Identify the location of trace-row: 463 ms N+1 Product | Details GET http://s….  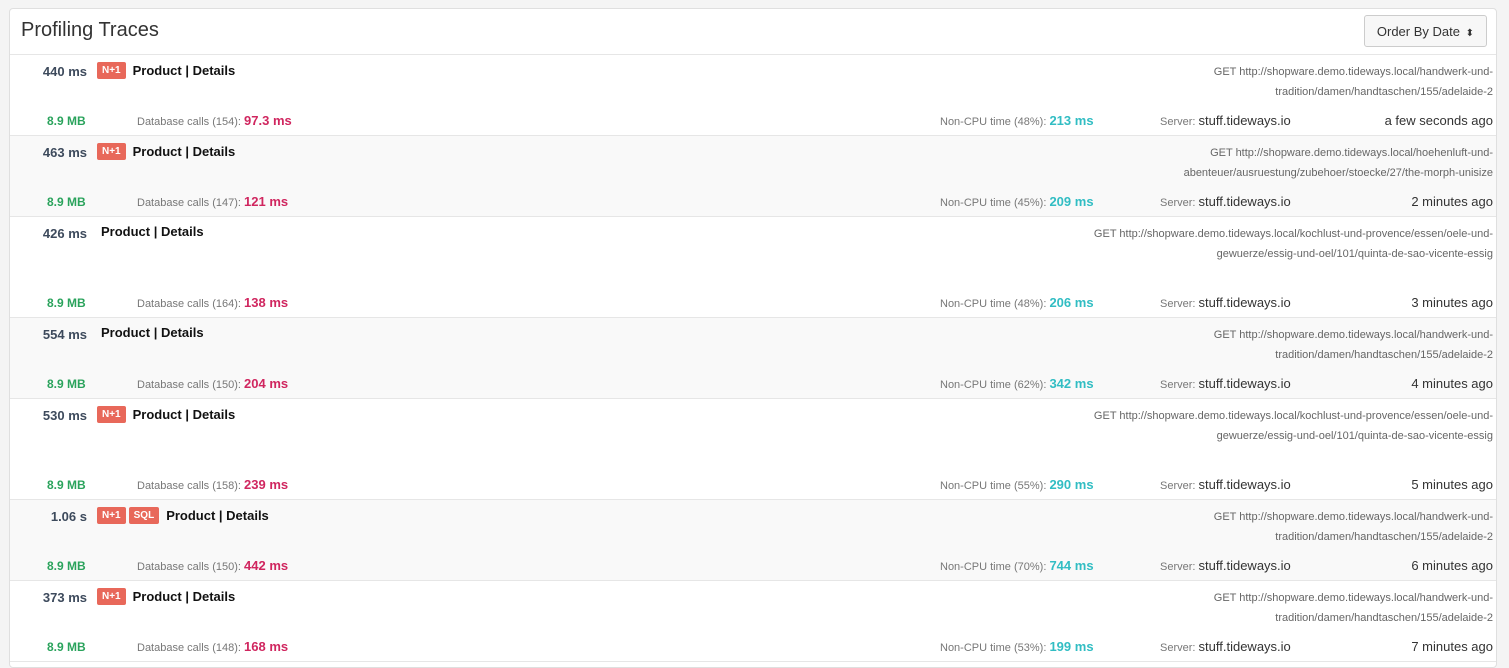
(753, 176).